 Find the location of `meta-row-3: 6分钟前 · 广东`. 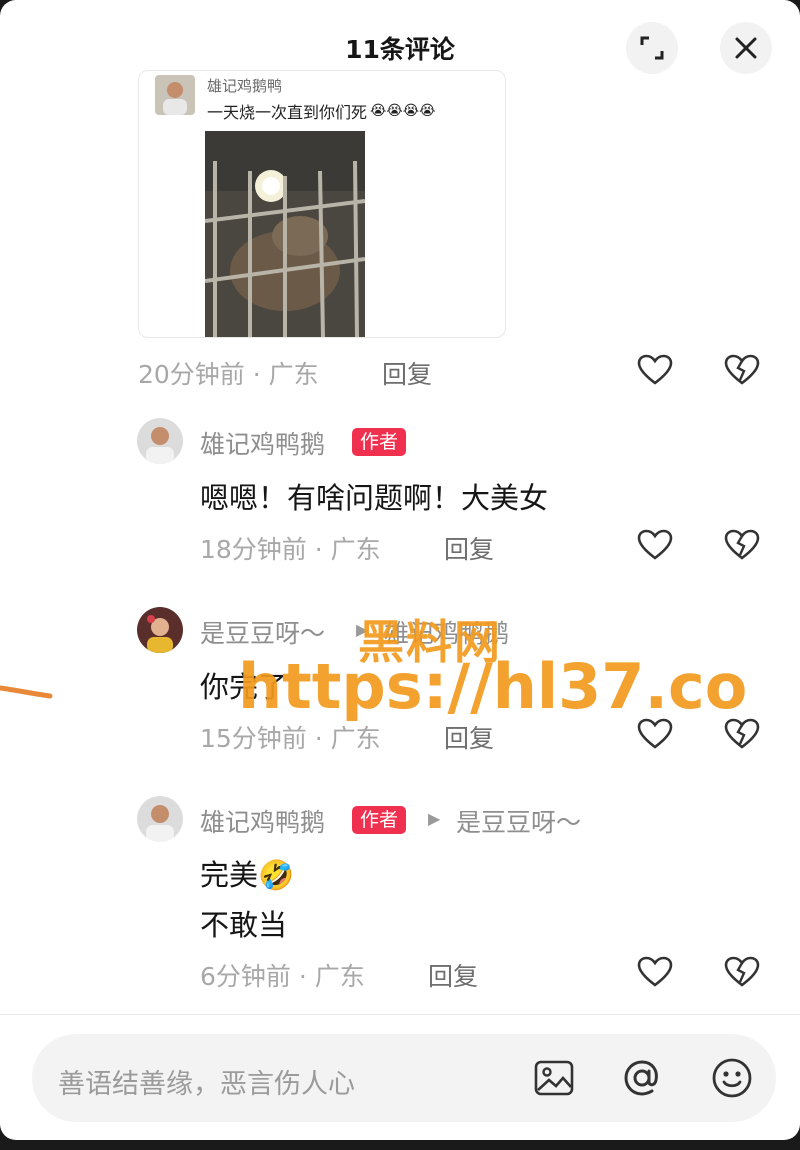

meta-row-3: 6分钟前 · 广东 is located at coordinates (282, 975).